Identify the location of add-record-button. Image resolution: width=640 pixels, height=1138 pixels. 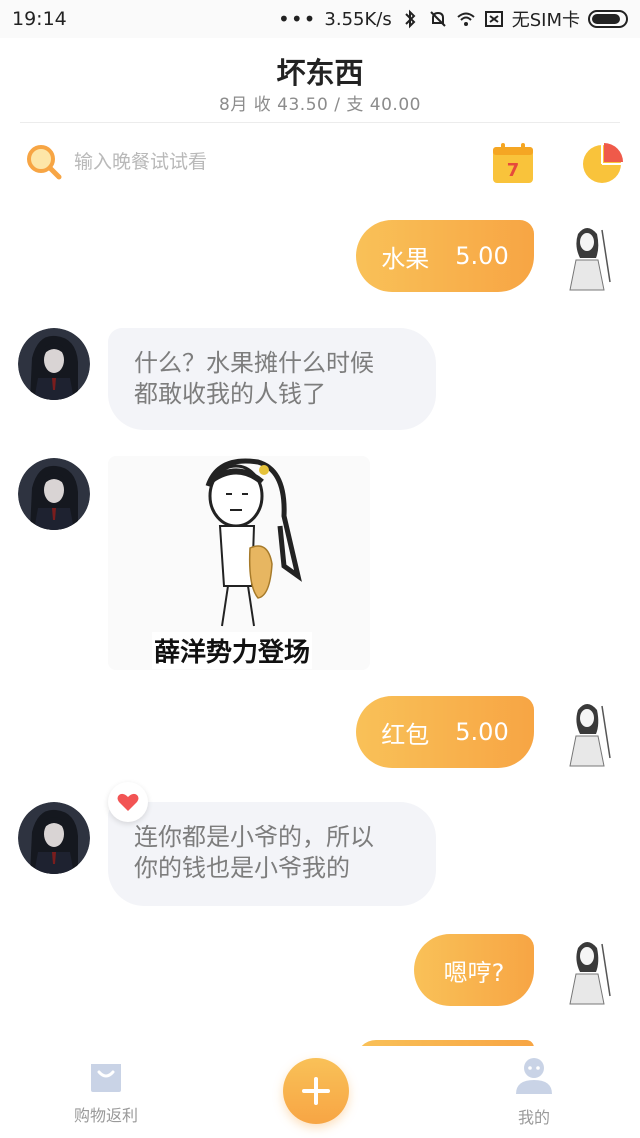
(316, 1091).